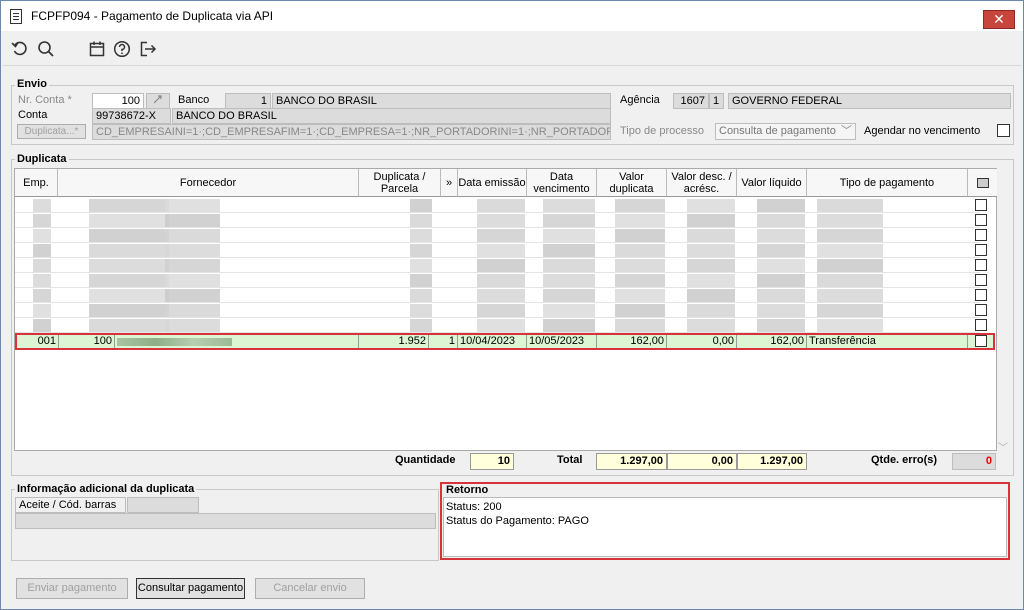 Image resolution: width=1024 pixels, height=610 pixels. I want to click on agencia-dv: 1, so click(716, 101).